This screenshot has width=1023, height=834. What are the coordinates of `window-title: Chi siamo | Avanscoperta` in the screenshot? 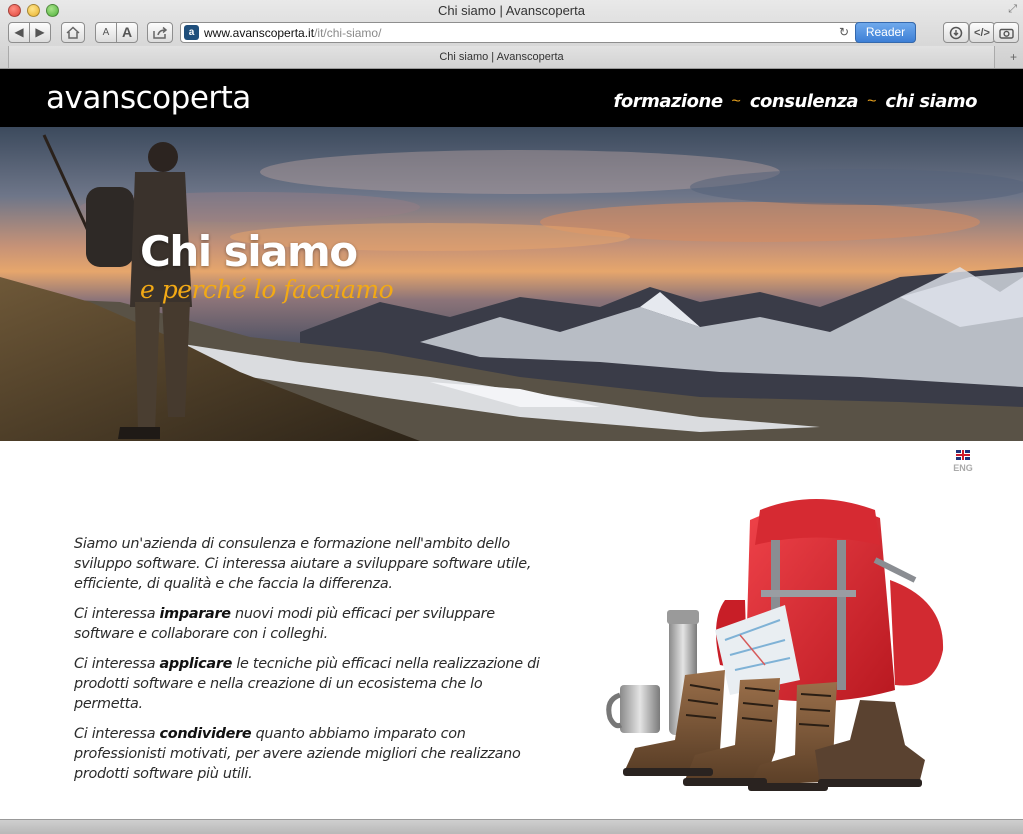 It's located at (511, 10).